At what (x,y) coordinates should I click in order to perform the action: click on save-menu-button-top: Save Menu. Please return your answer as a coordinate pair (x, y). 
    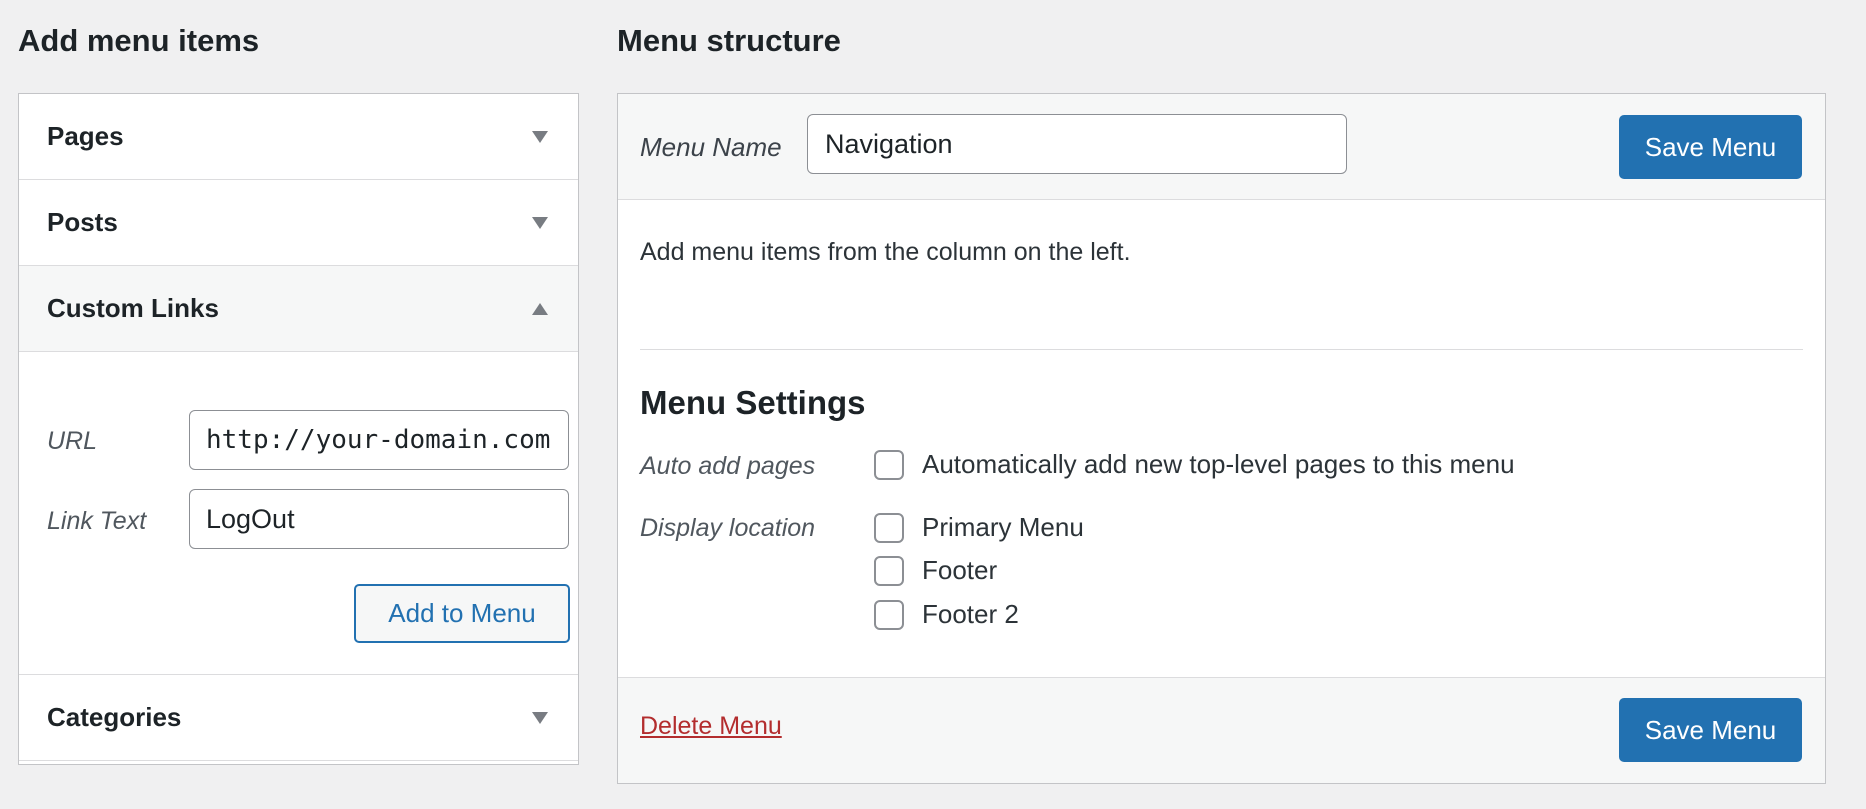
    Looking at the image, I should click on (1710, 147).